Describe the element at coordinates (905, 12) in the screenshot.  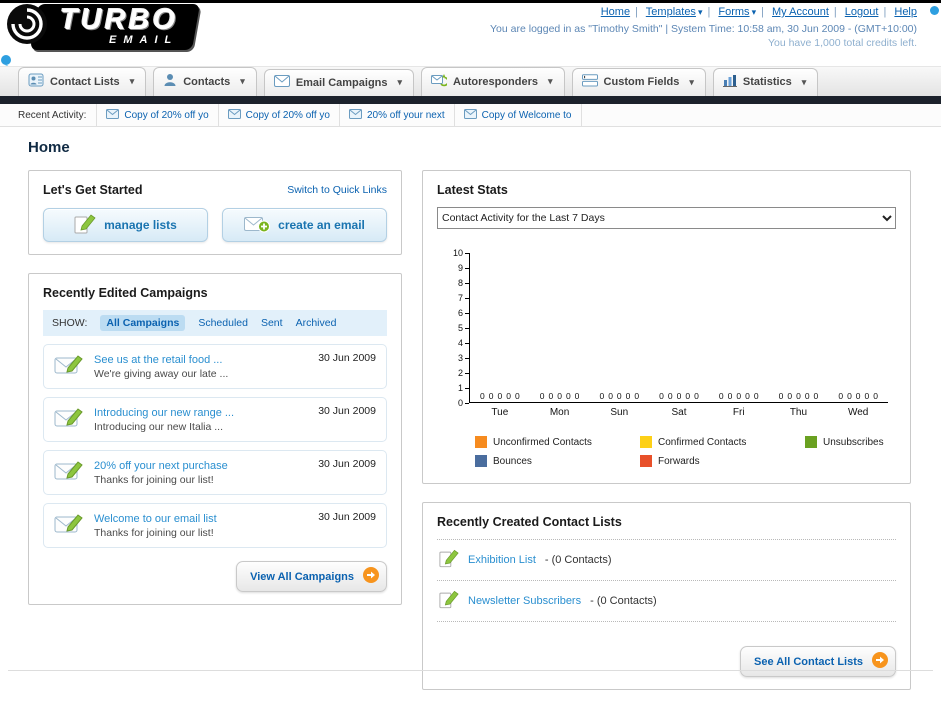
I see `top-link-help: Help` at that location.